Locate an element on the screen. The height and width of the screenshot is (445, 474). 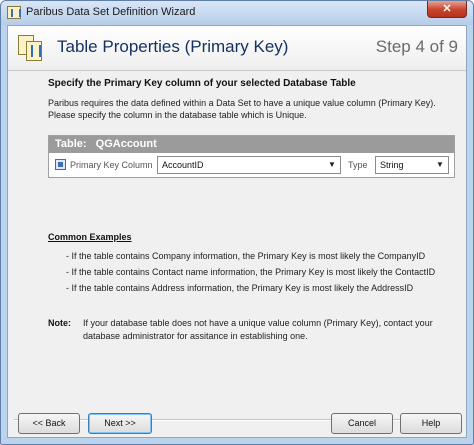
back-button: << Back is located at coordinates (49, 423).